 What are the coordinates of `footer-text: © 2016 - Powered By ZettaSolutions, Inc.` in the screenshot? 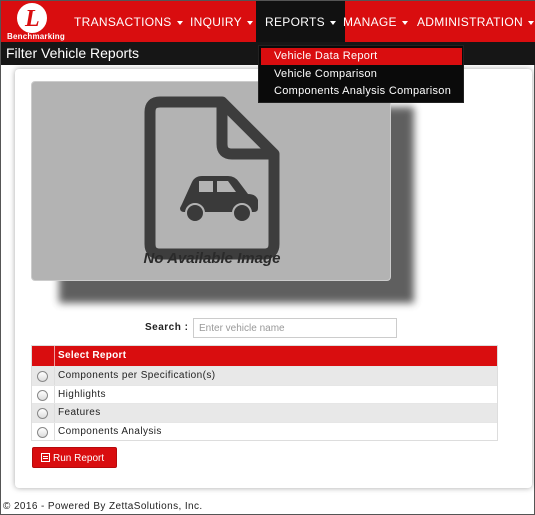 It's located at (103, 506).